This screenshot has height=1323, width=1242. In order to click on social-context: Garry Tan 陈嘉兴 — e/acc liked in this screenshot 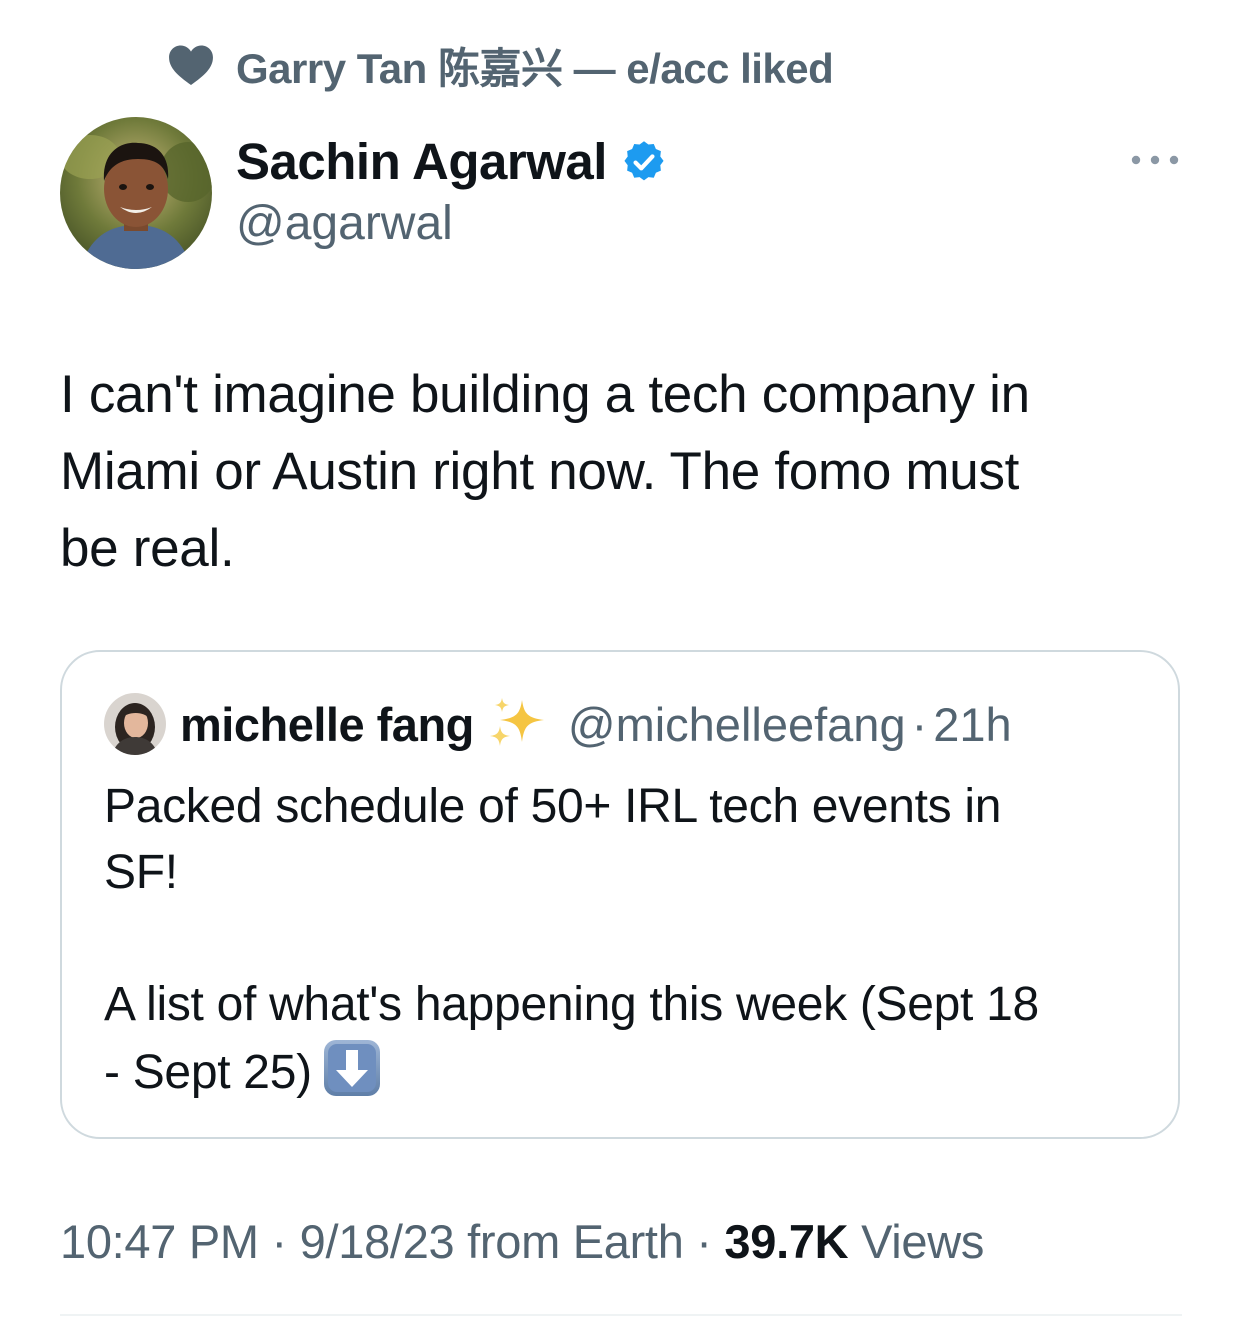, I will do `click(501, 65)`.